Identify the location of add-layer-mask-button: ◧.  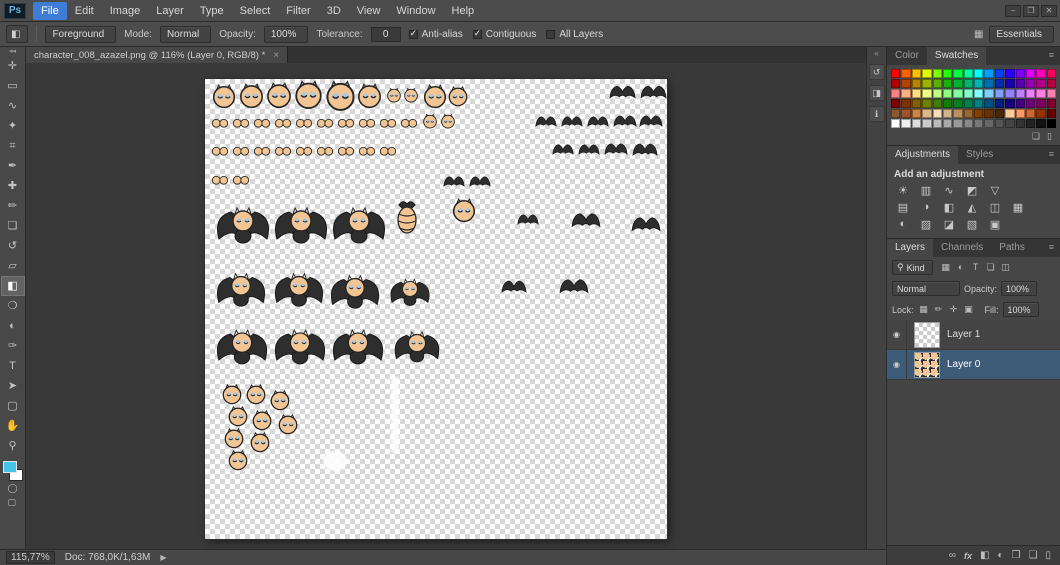
(984, 555).